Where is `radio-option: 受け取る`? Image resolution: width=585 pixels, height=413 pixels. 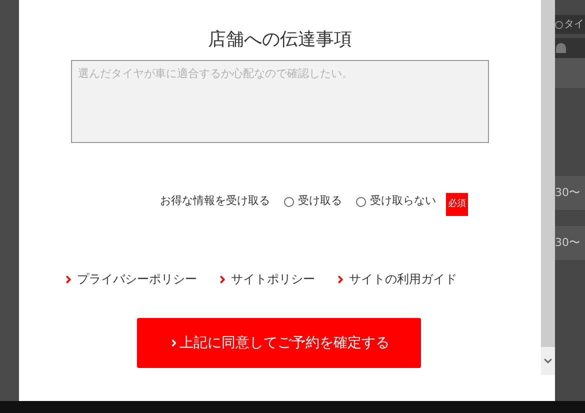 radio-option: 受け取る is located at coordinates (313, 201).